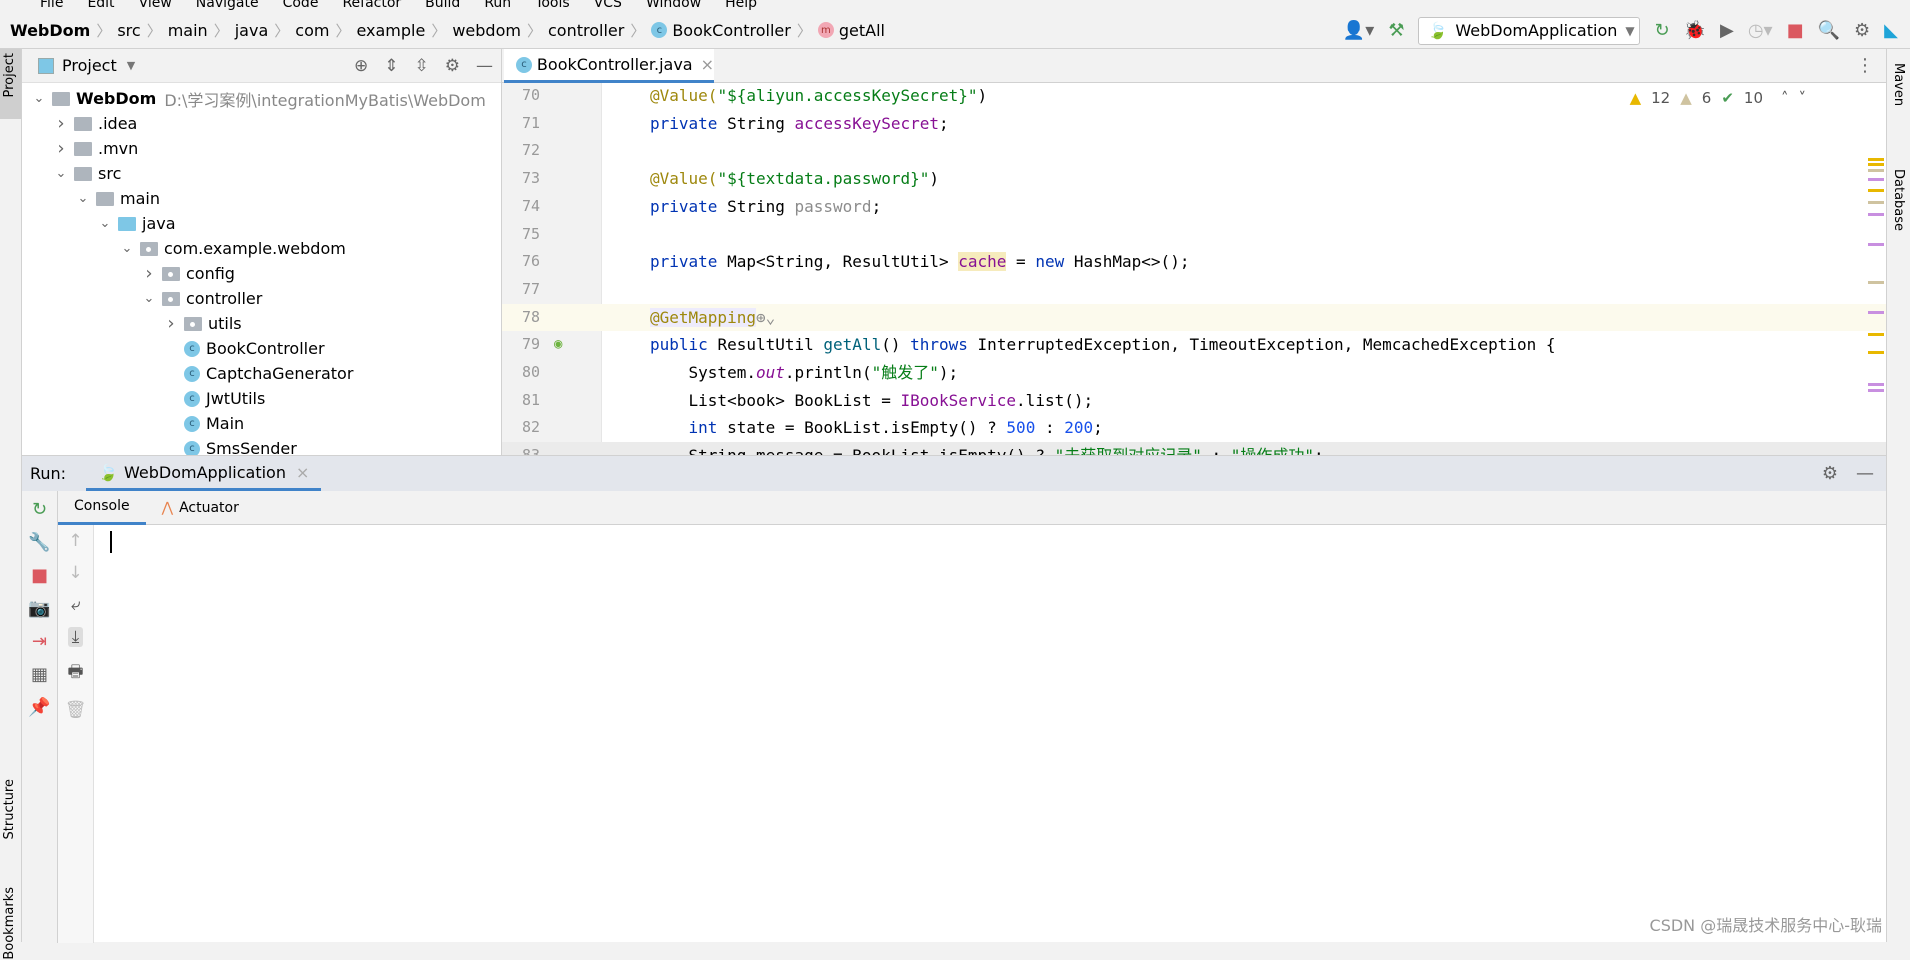 The image size is (1910, 960). I want to click on code-line: 74 private String password;, so click(1194, 207).